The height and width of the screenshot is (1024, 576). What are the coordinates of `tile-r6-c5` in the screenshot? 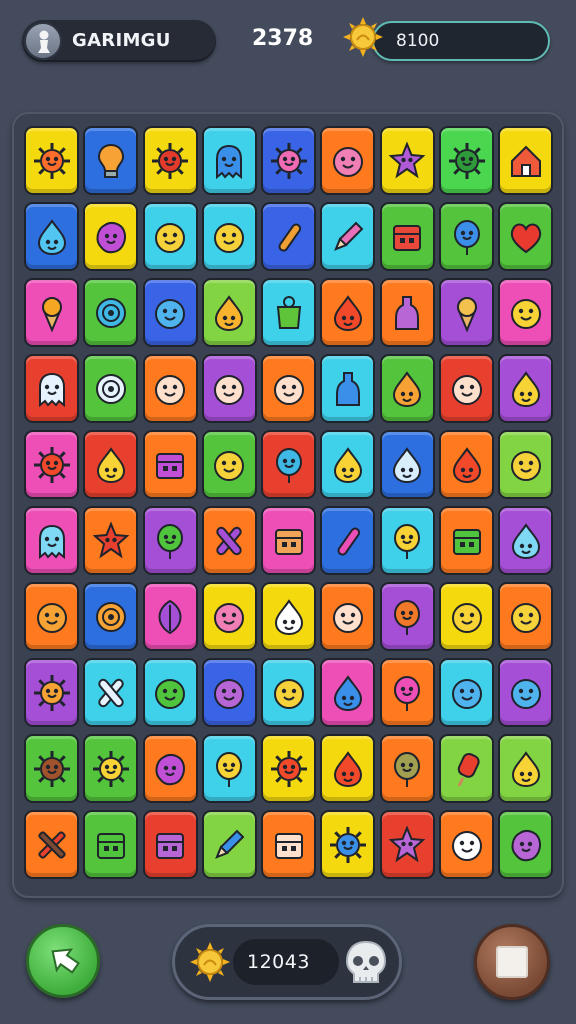 It's located at (348, 616).